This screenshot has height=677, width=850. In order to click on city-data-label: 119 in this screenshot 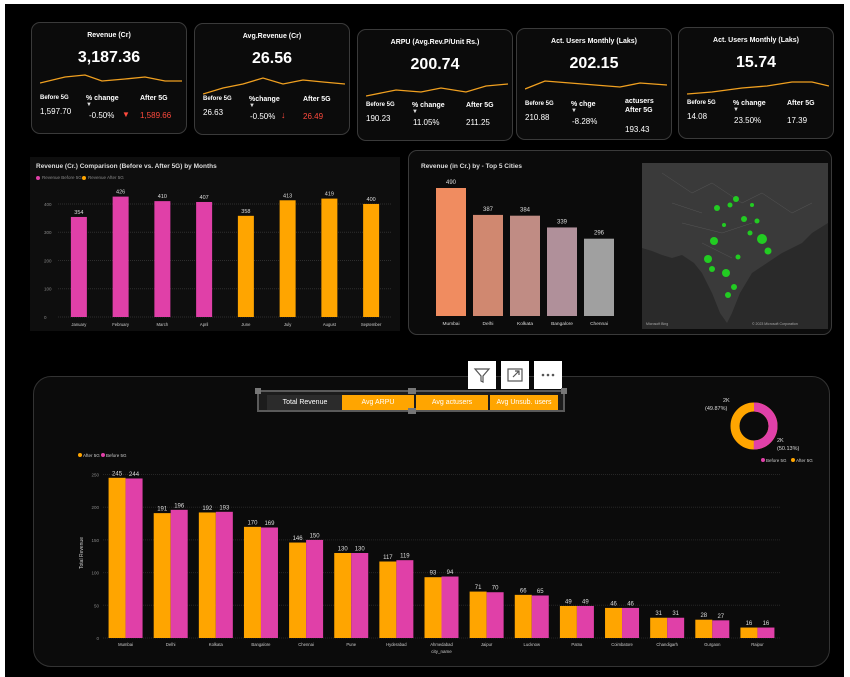, I will do `click(405, 557)`.